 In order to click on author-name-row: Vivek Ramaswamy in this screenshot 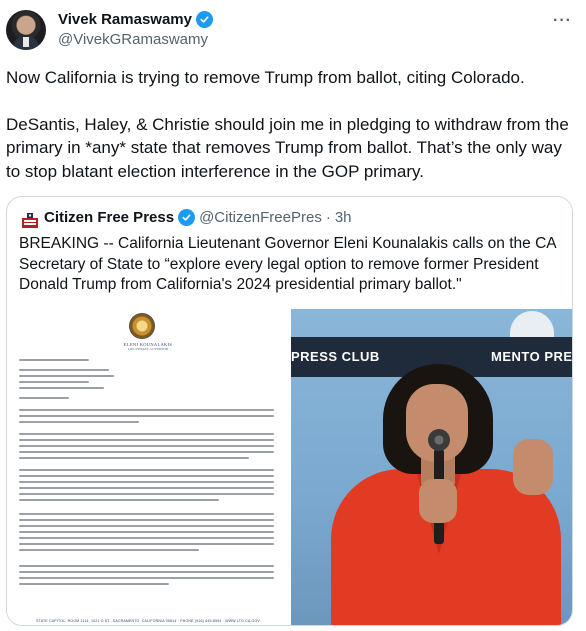, I will do `click(135, 19)`.